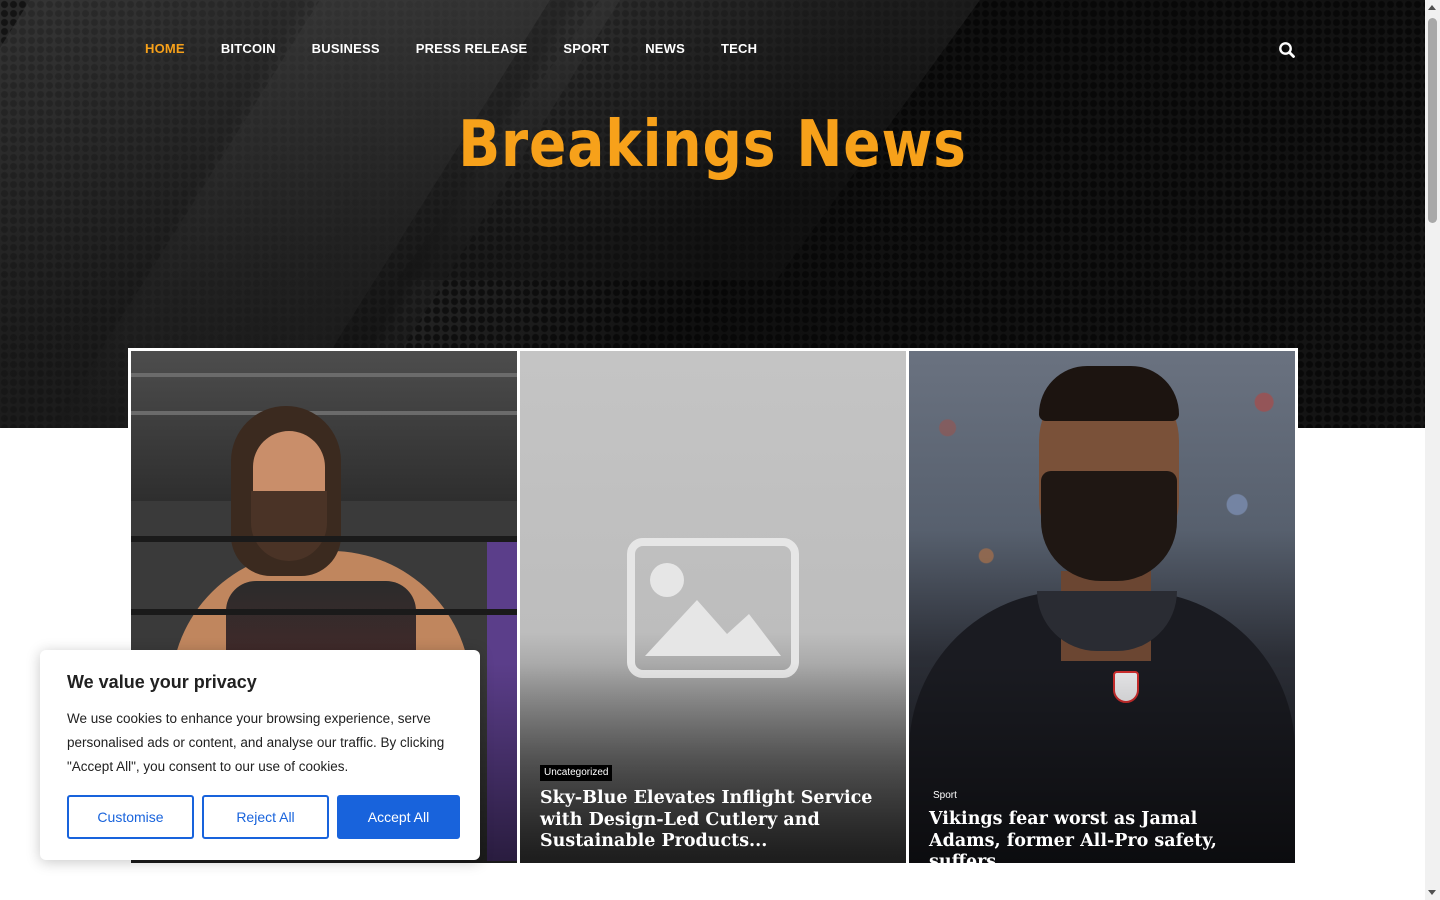  I want to click on cookie-buttons: Customise Reject All Accept All, so click(263, 817).